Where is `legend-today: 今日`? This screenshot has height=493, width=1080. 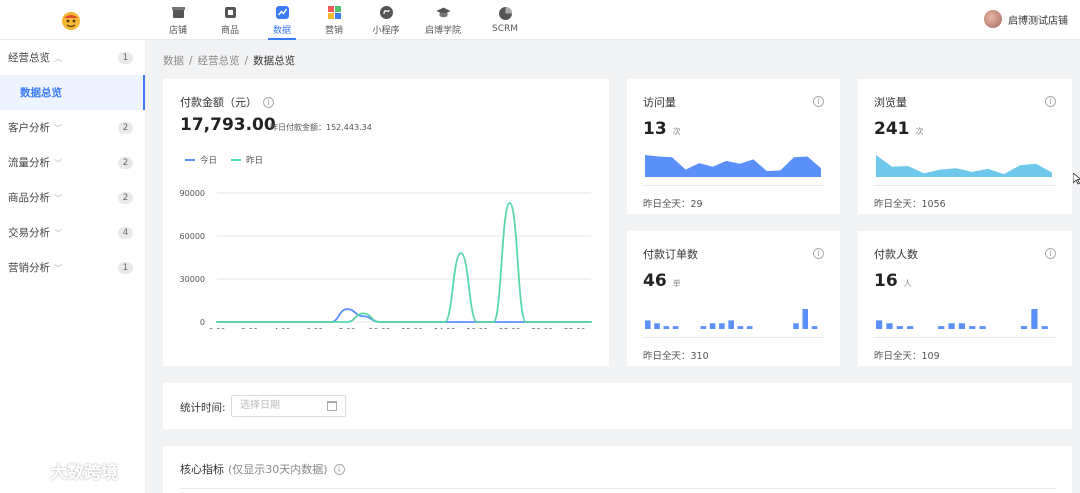 legend-today: 今日 is located at coordinates (201, 160).